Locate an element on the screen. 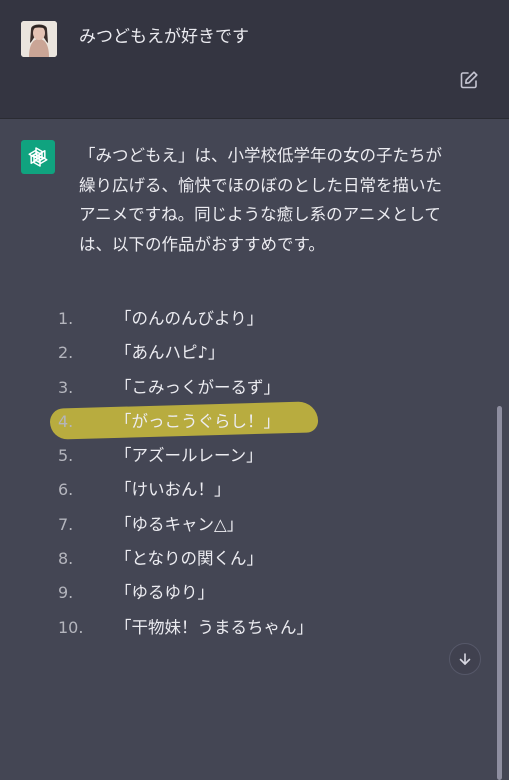  list-item: 10. 「干物妹！うまるちゃん」 is located at coordinates (185, 632).